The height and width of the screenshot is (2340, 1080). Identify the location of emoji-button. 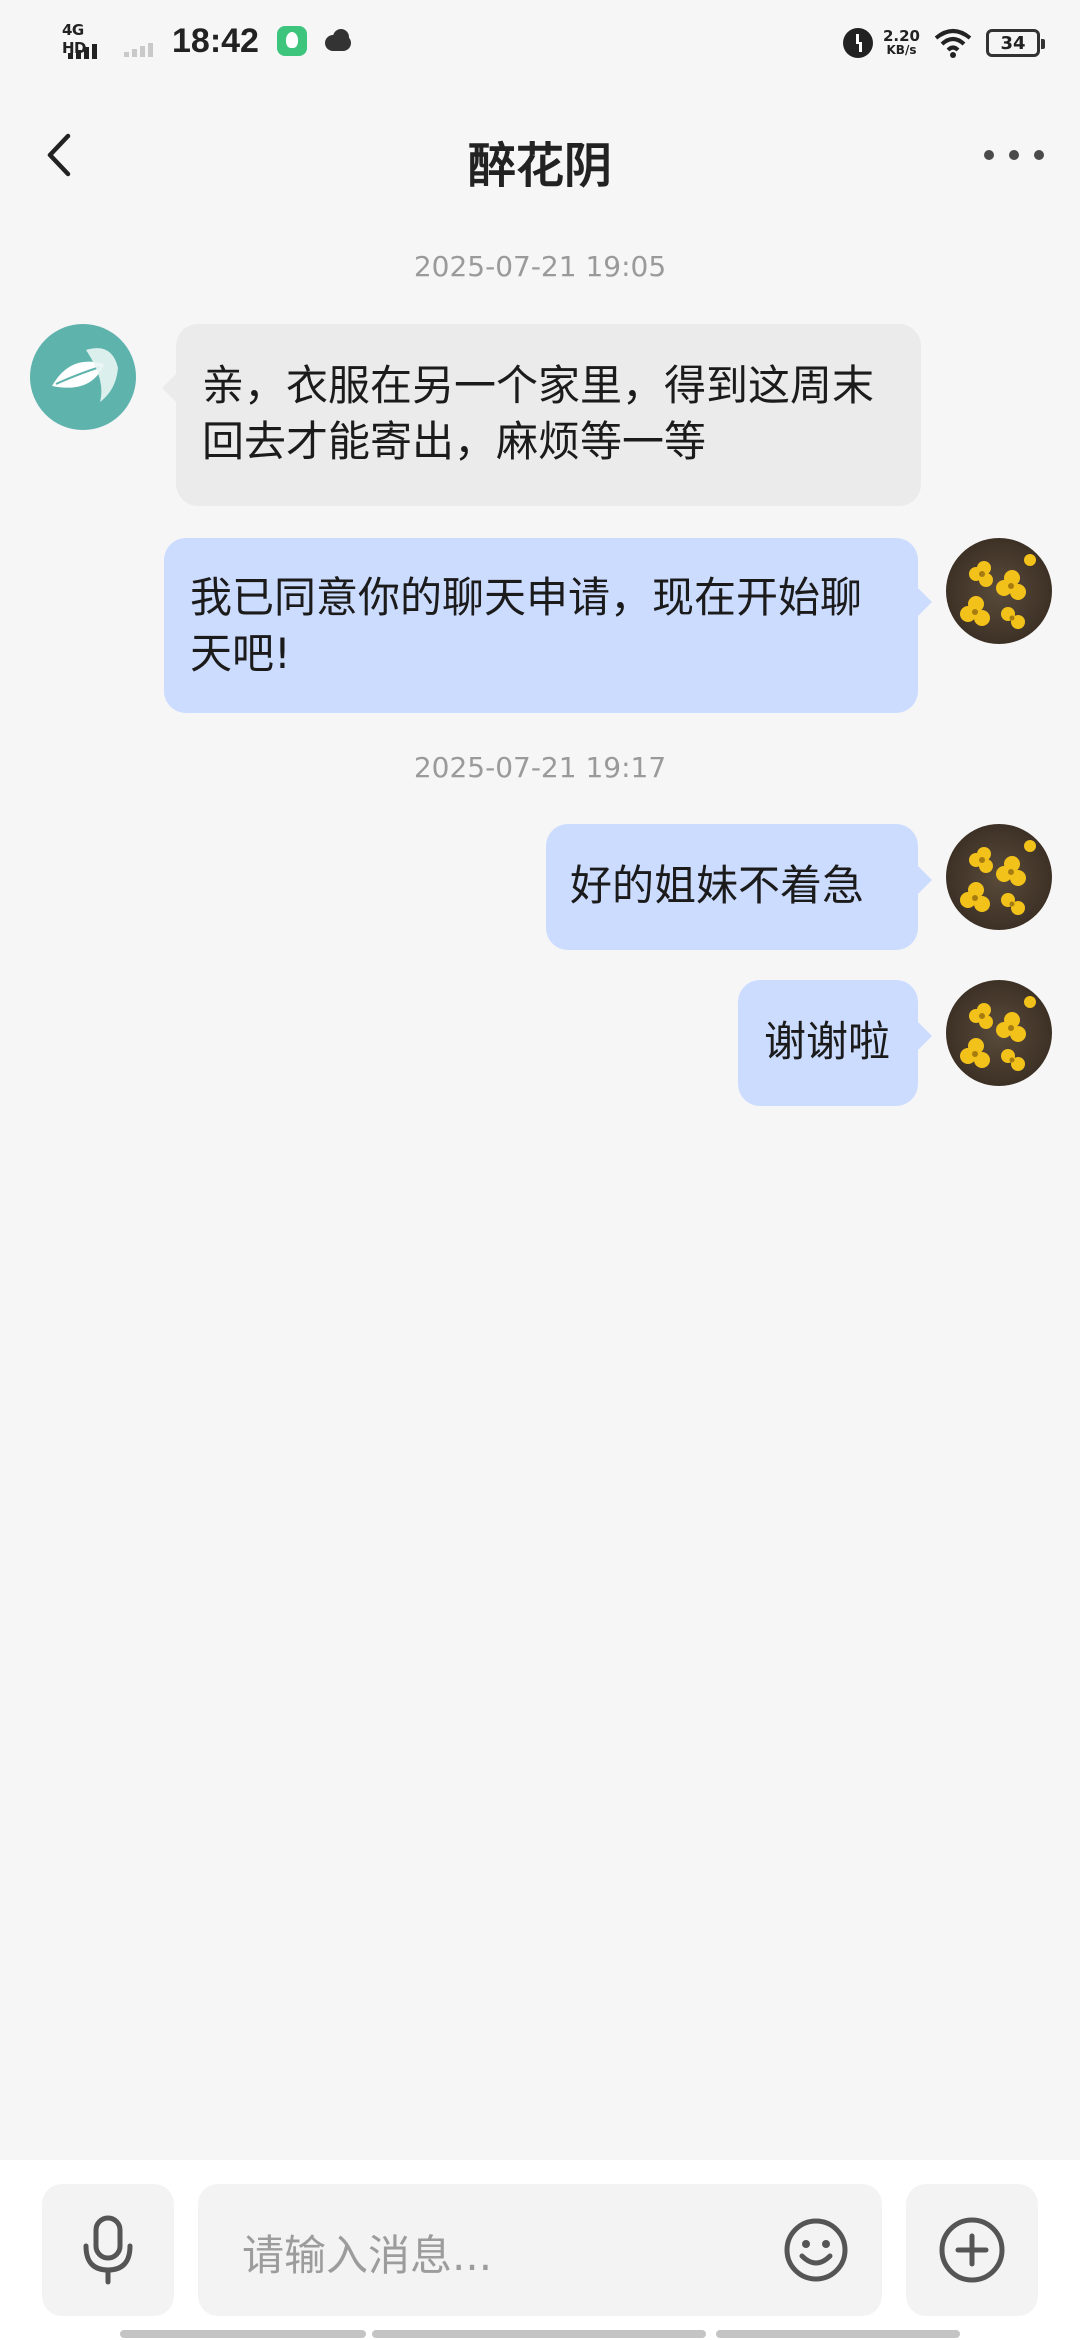
(816, 2250).